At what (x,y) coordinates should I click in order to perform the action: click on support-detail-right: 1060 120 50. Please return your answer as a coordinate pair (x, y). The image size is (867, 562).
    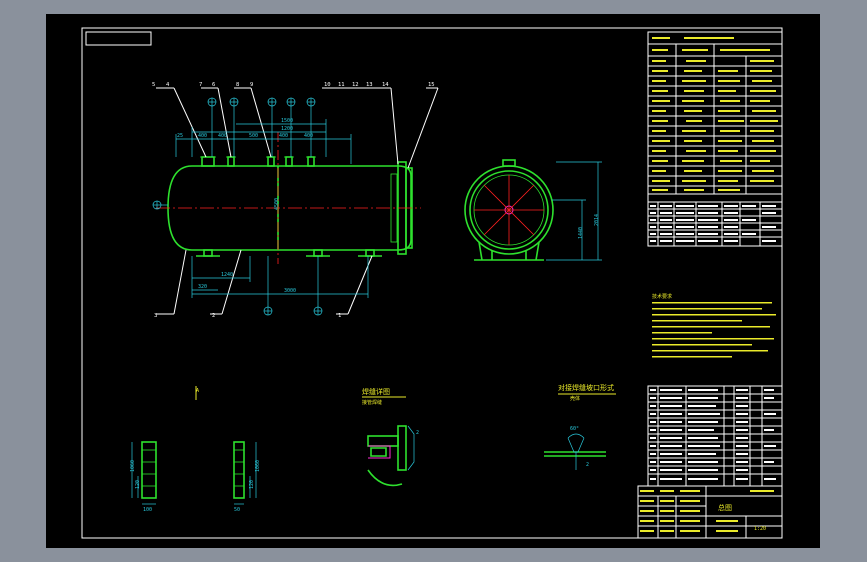
    Looking at the image, I should click on (247, 477).